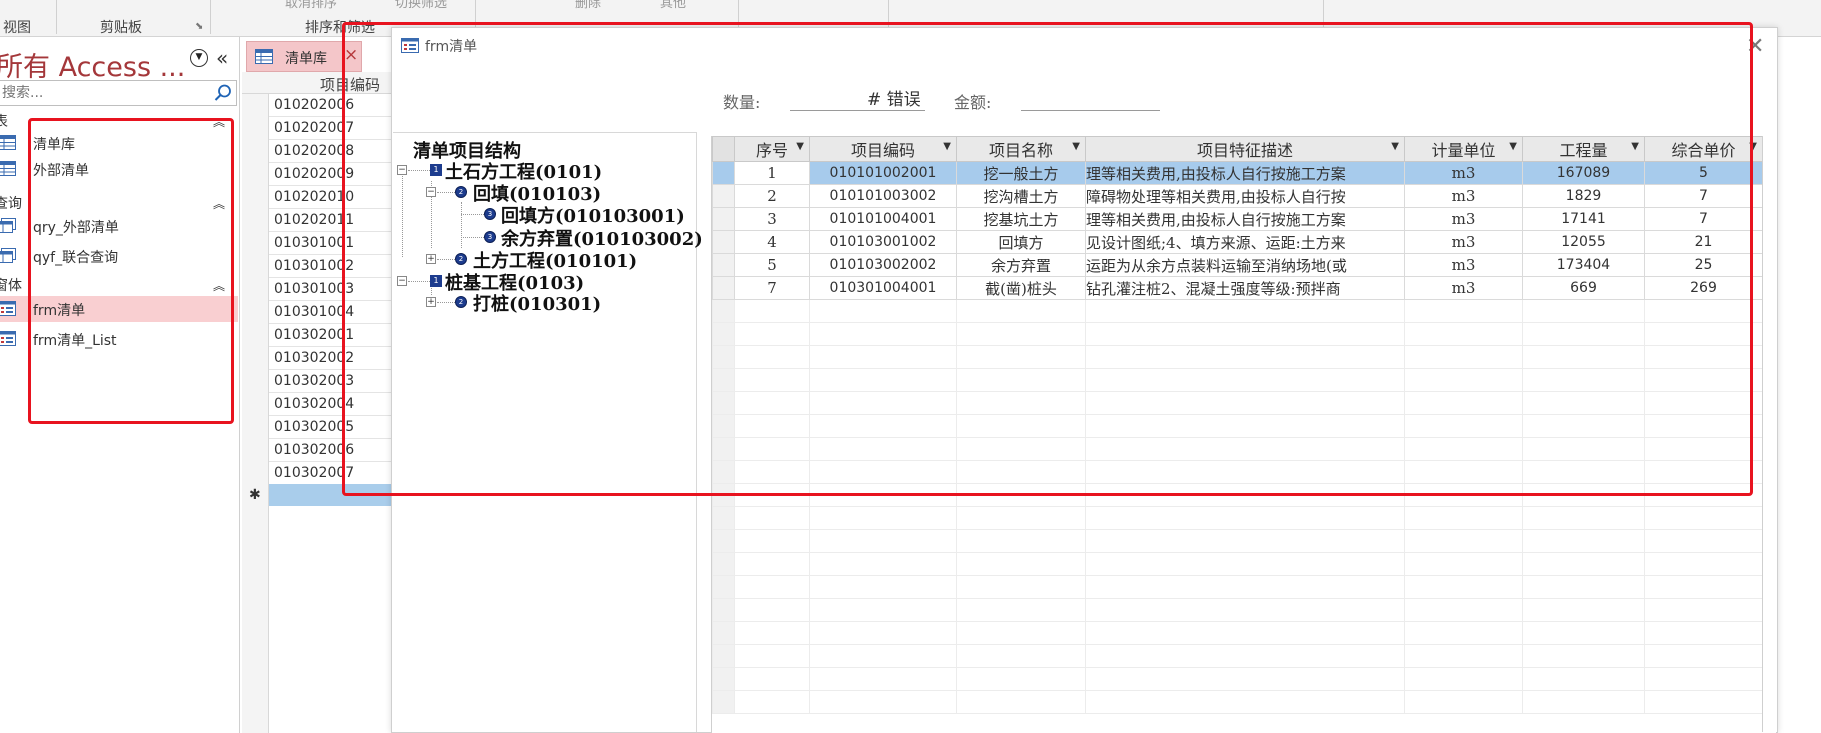 This screenshot has width=1821, height=733. I want to click on nav-section-queries: 查询, so click(11, 203).